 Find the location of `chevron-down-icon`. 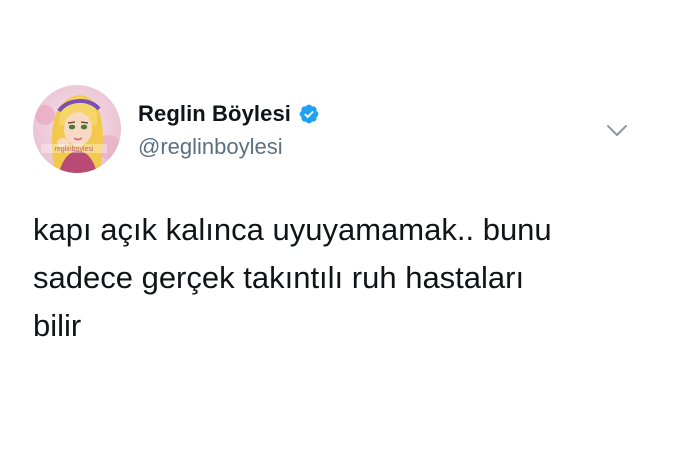

chevron-down-icon is located at coordinates (617, 131).